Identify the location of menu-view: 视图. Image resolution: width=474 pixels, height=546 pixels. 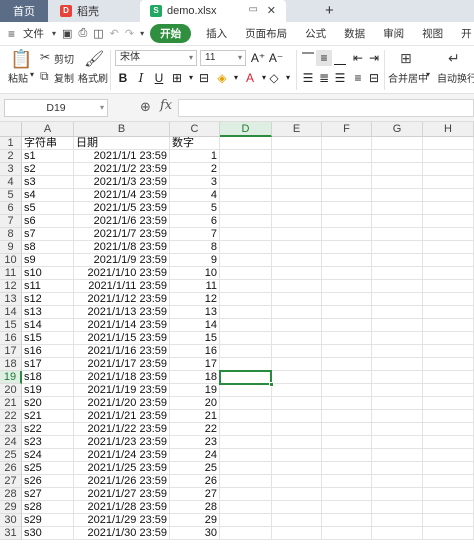
(432, 33).